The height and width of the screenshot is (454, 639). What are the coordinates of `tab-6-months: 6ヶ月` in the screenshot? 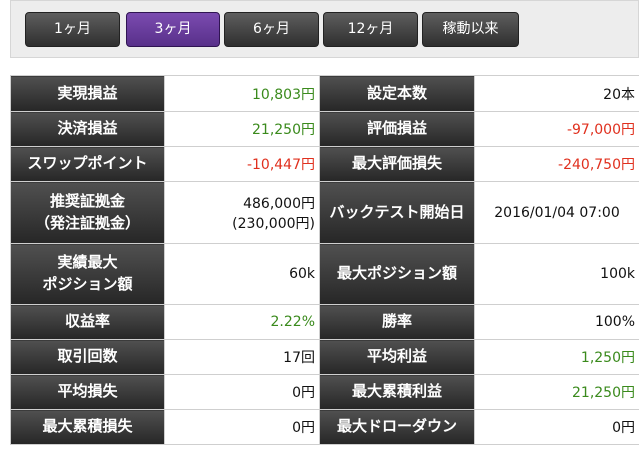 It's located at (271, 29).